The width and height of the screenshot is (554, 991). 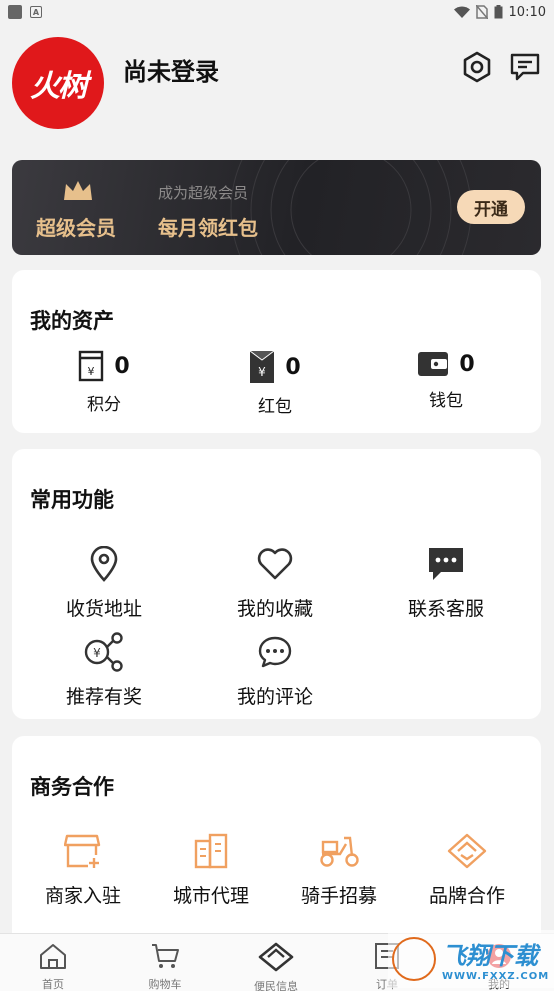 I want to click on wifi-icon, so click(x=461, y=12).